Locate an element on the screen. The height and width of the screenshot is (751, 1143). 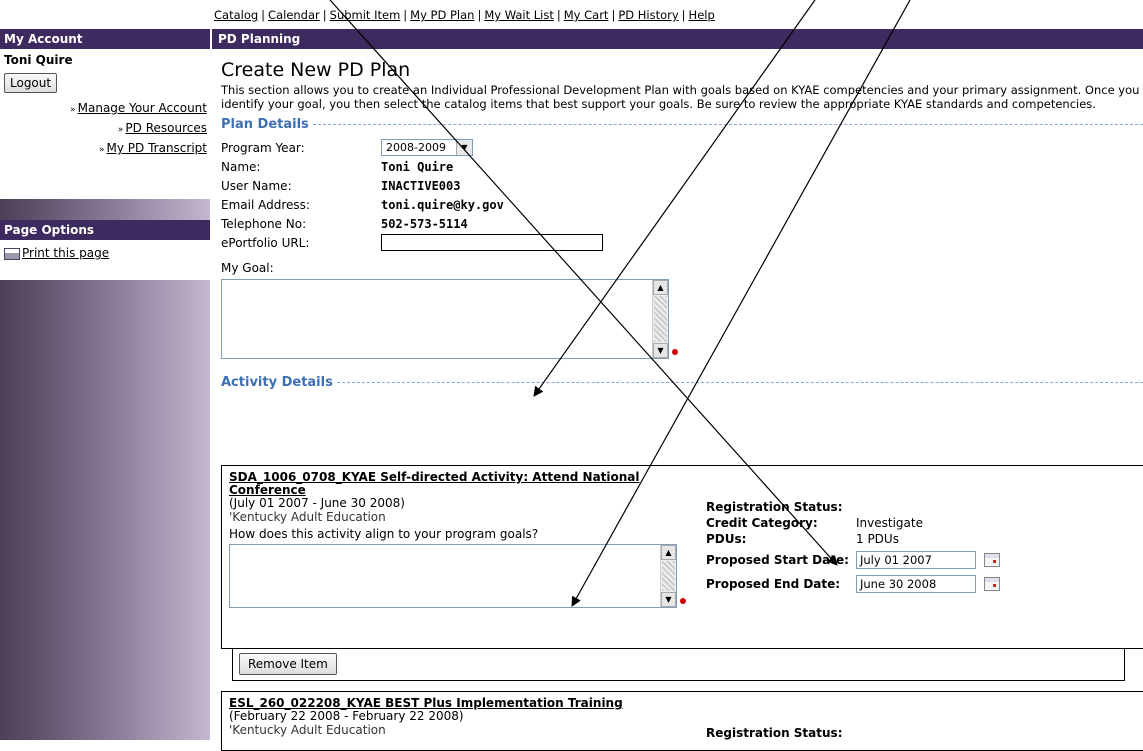
plan-details-heading: Plan Details is located at coordinates (682, 124).